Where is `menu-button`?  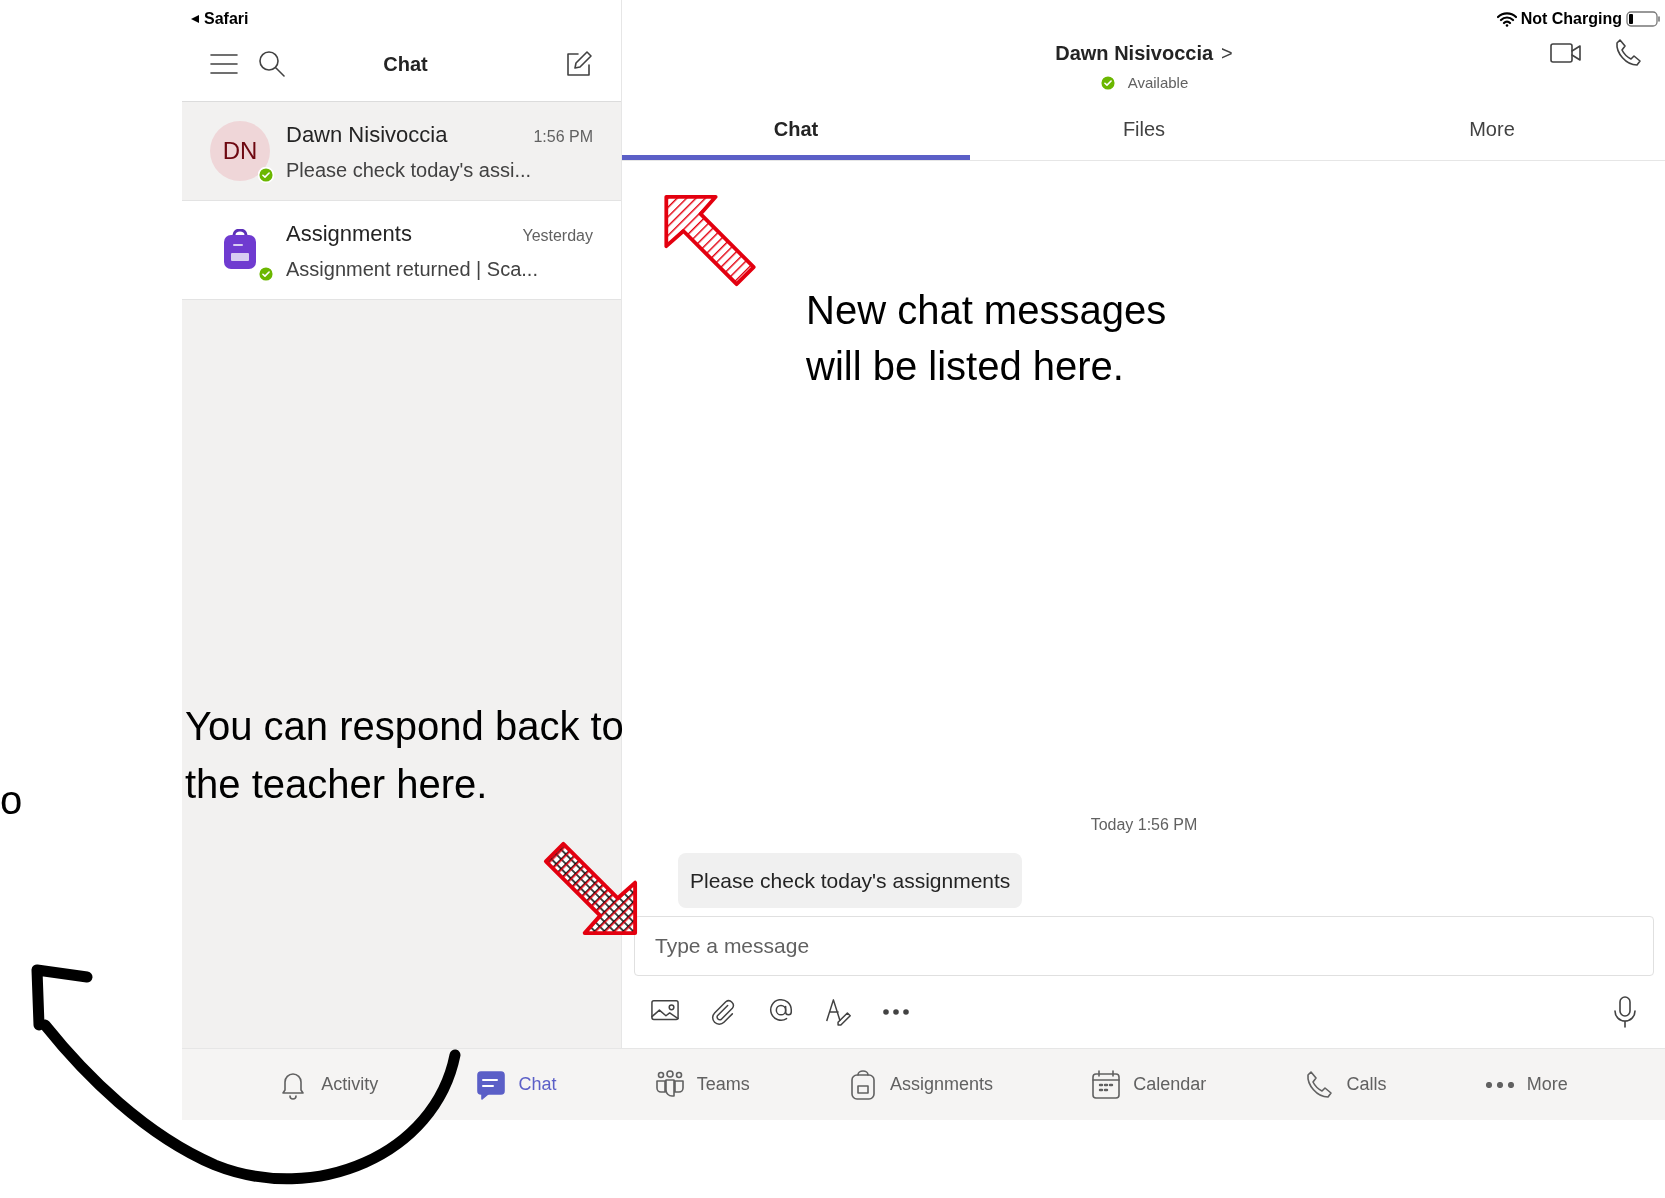 menu-button is located at coordinates (224, 64).